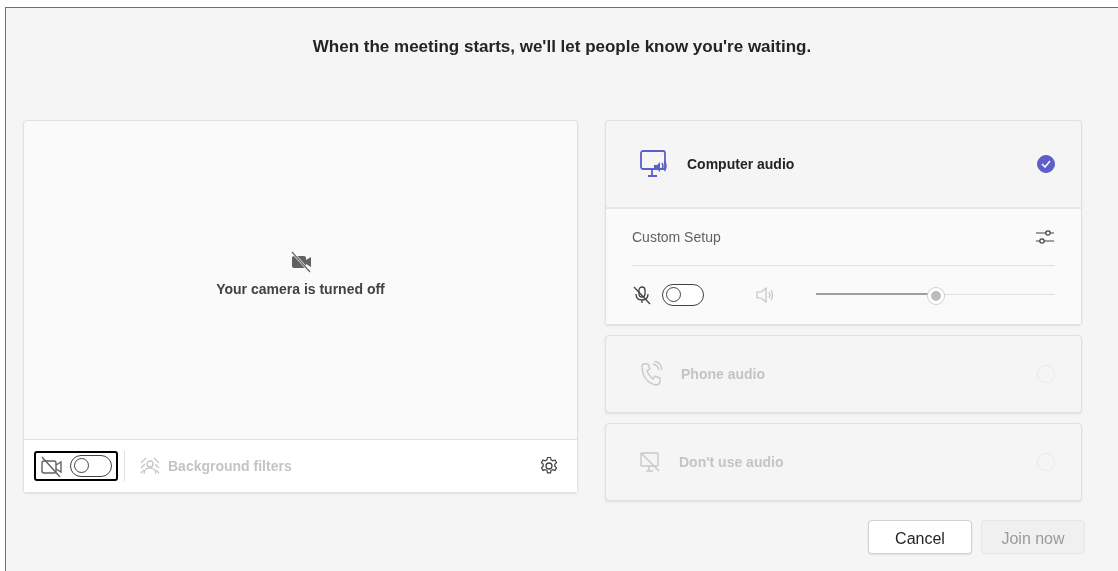 The image size is (1118, 571). What do you see at coordinates (91, 466) in the screenshot?
I see `camera-toggle` at bounding box center [91, 466].